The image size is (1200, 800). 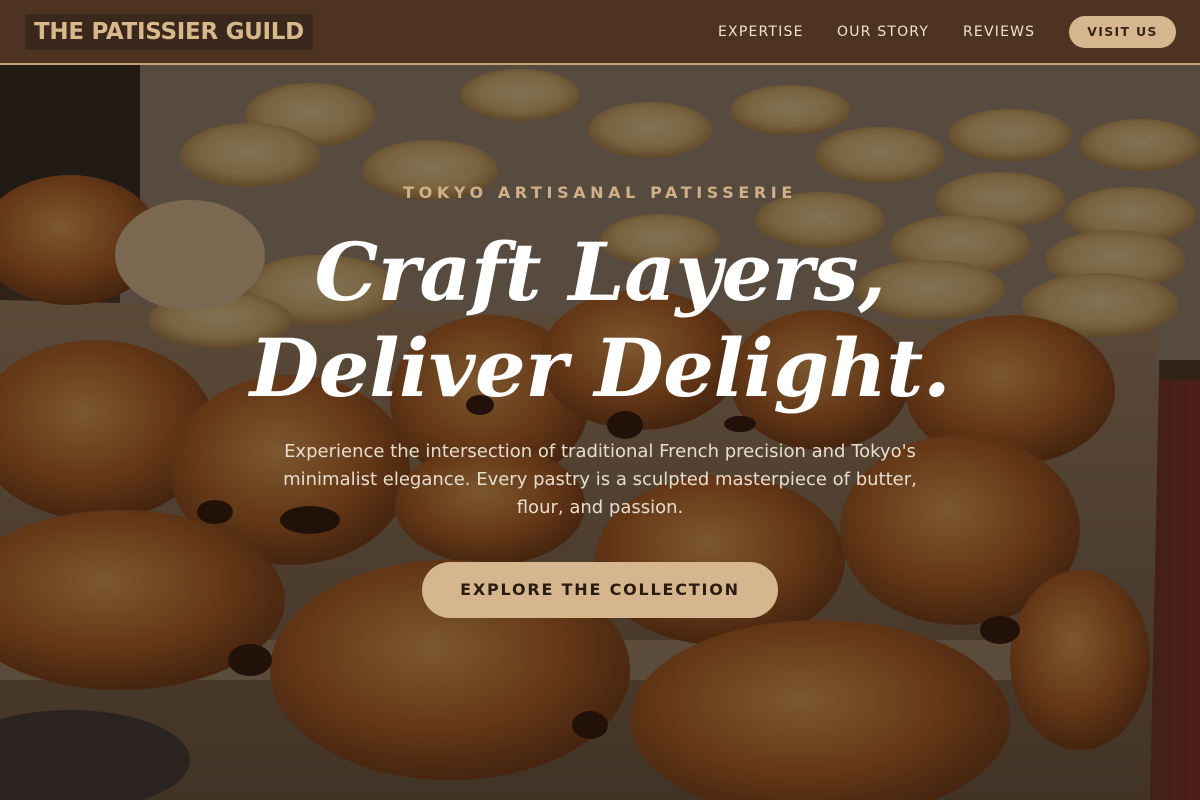 What do you see at coordinates (1122, 32) in the screenshot?
I see `visit-us-button: VISIT US` at bounding box center [1122, 32].